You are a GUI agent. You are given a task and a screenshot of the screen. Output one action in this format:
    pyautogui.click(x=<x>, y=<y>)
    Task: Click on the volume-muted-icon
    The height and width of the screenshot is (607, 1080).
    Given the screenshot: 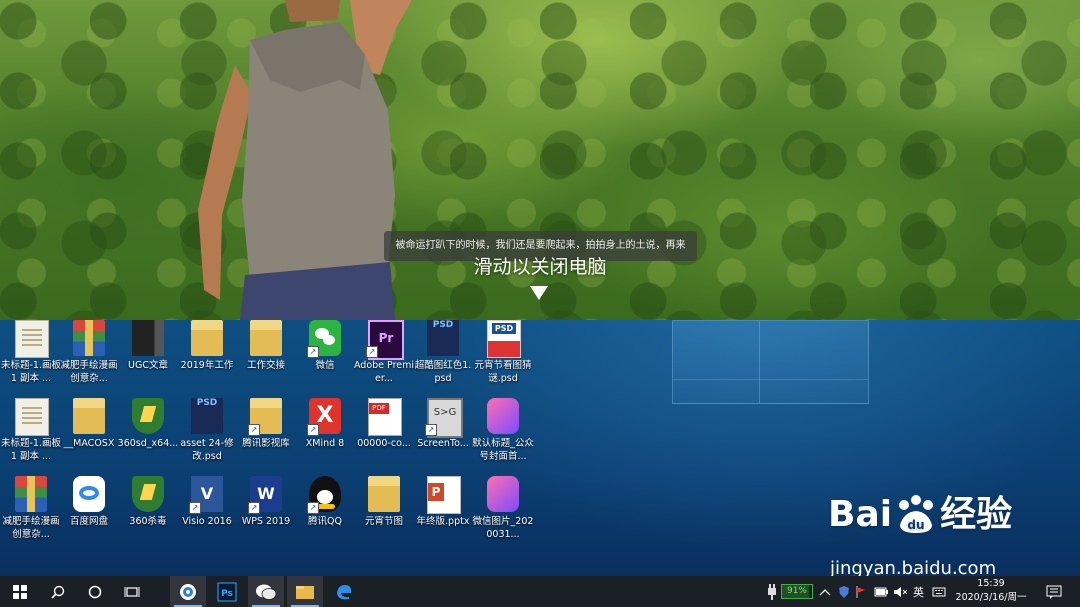 What is the action you would take?
    pyautogui.click(x=901, y=591)
    